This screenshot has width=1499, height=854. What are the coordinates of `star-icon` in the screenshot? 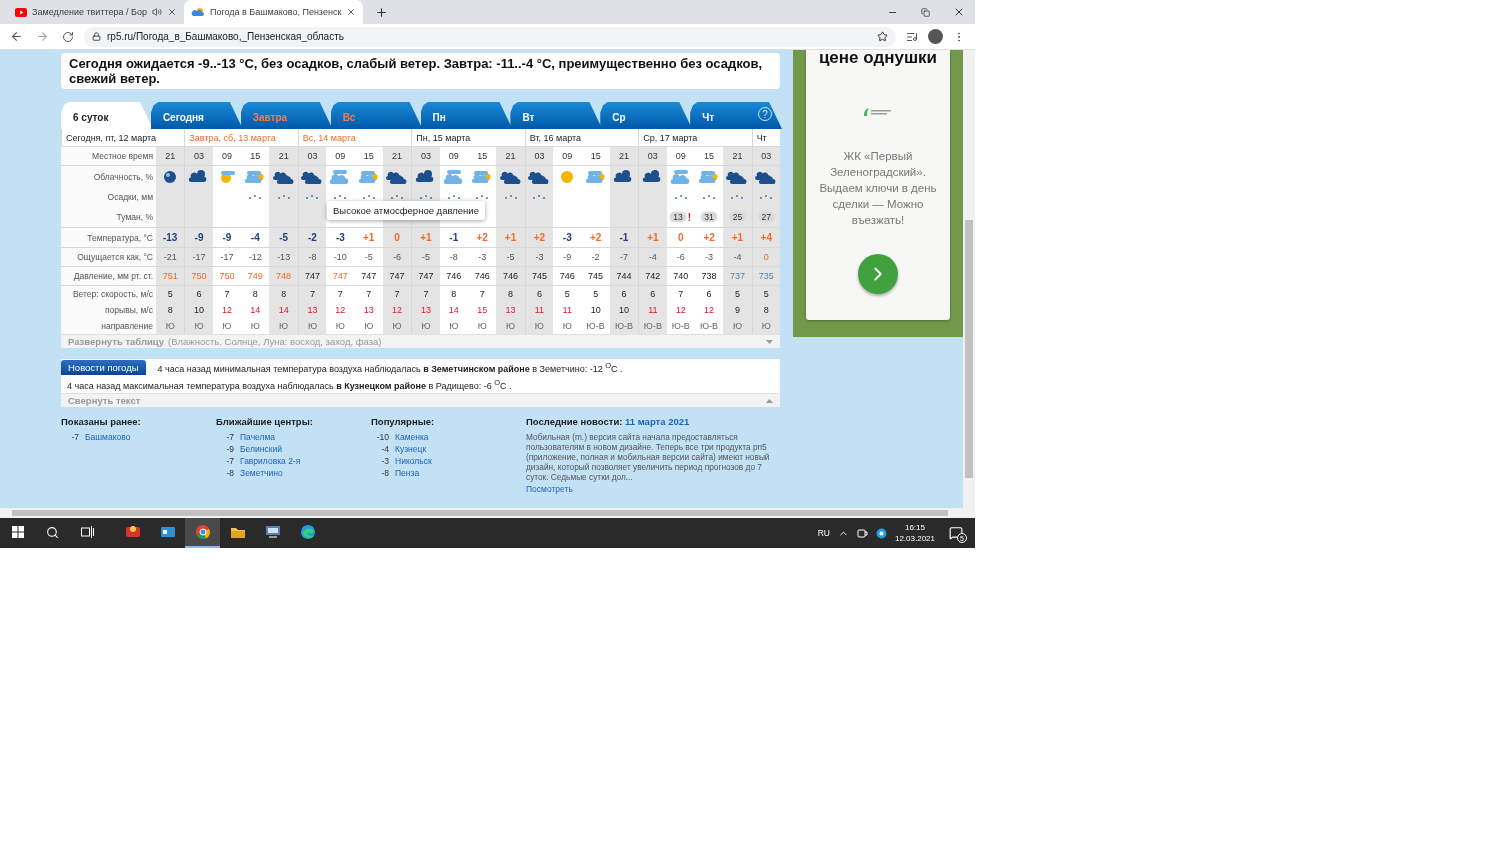 It's located at (882, 36).